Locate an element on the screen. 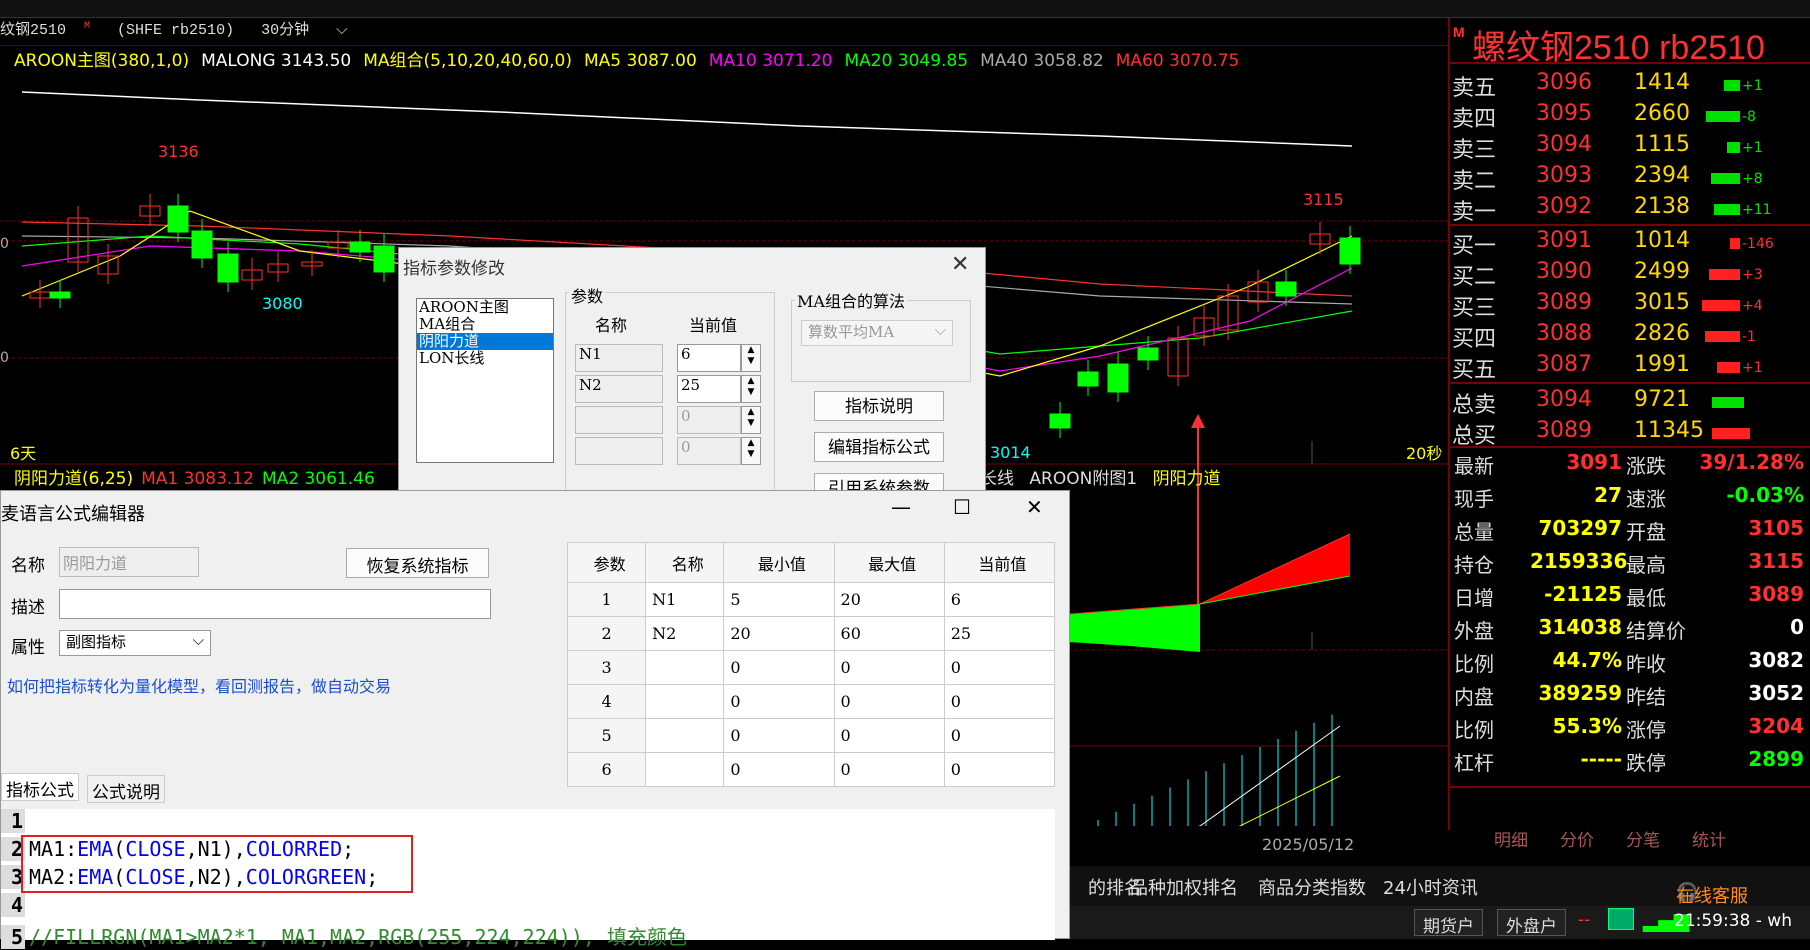 The height and width of the screenshot is (950, 1810). orderbook-row: 买二 3090 2499 +3 is located at coordinates (1630, 274).